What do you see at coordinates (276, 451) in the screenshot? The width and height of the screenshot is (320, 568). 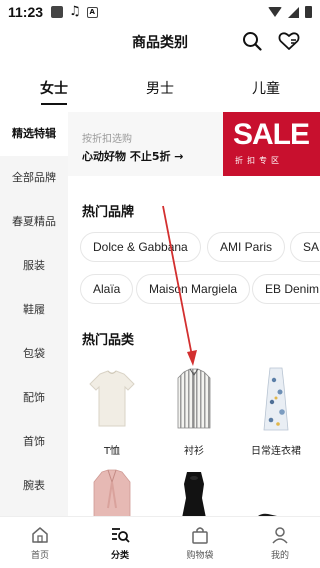 I see `category-label: 日常连衣裙` at bounding box center [276, 451].